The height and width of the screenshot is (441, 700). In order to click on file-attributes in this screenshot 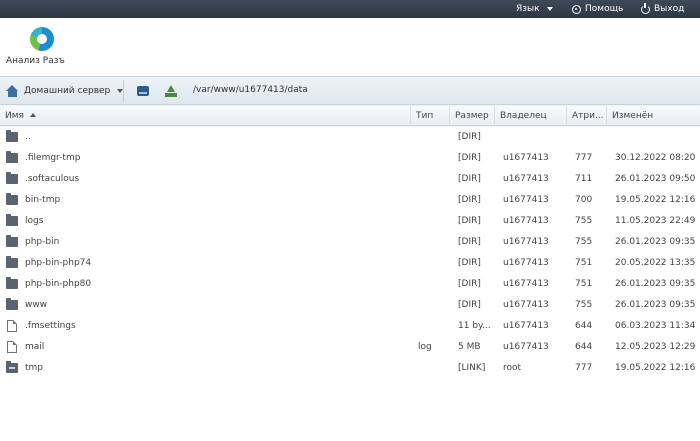, I will do `click(591, 137)`.